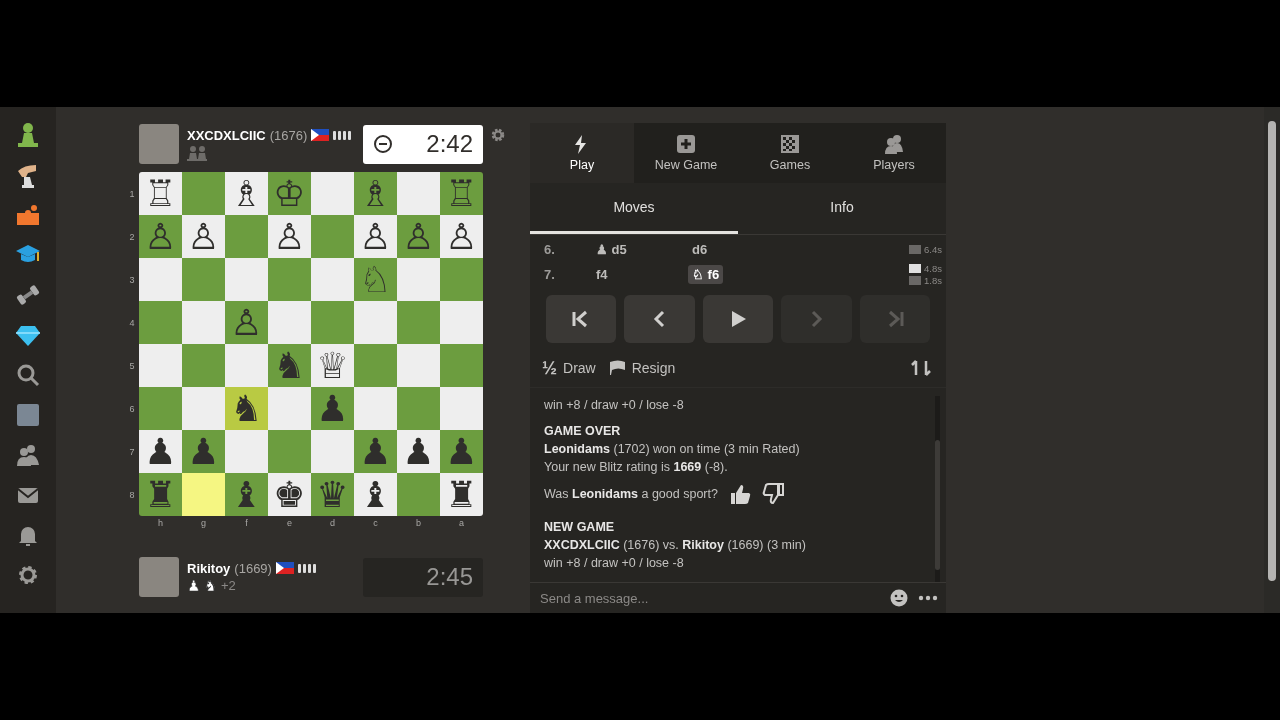 This screenshot has width=1280, height=720. Describe the element at coordinates (132, 409) in the screenshot. I see `rank-label: 6` at that location.